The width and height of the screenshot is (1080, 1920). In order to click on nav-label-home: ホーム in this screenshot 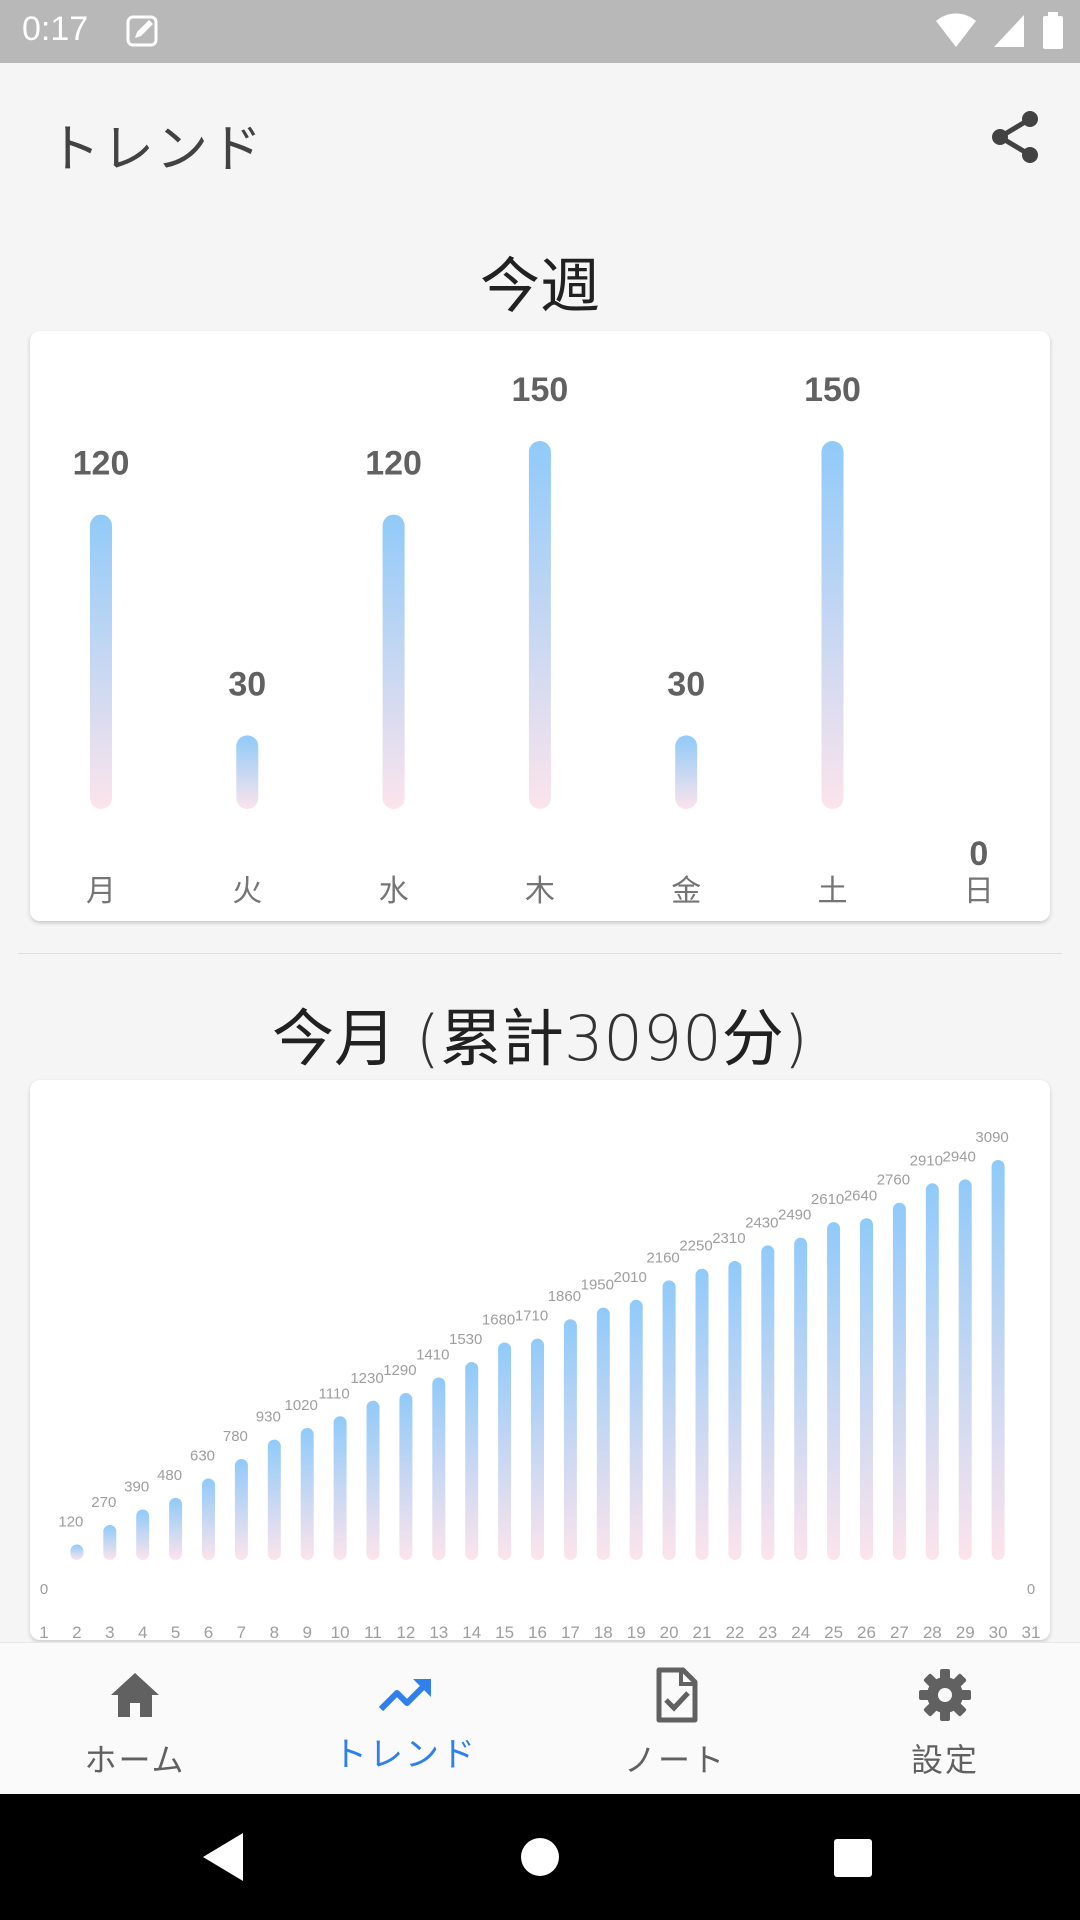, I will do `click(135, 1760)`.